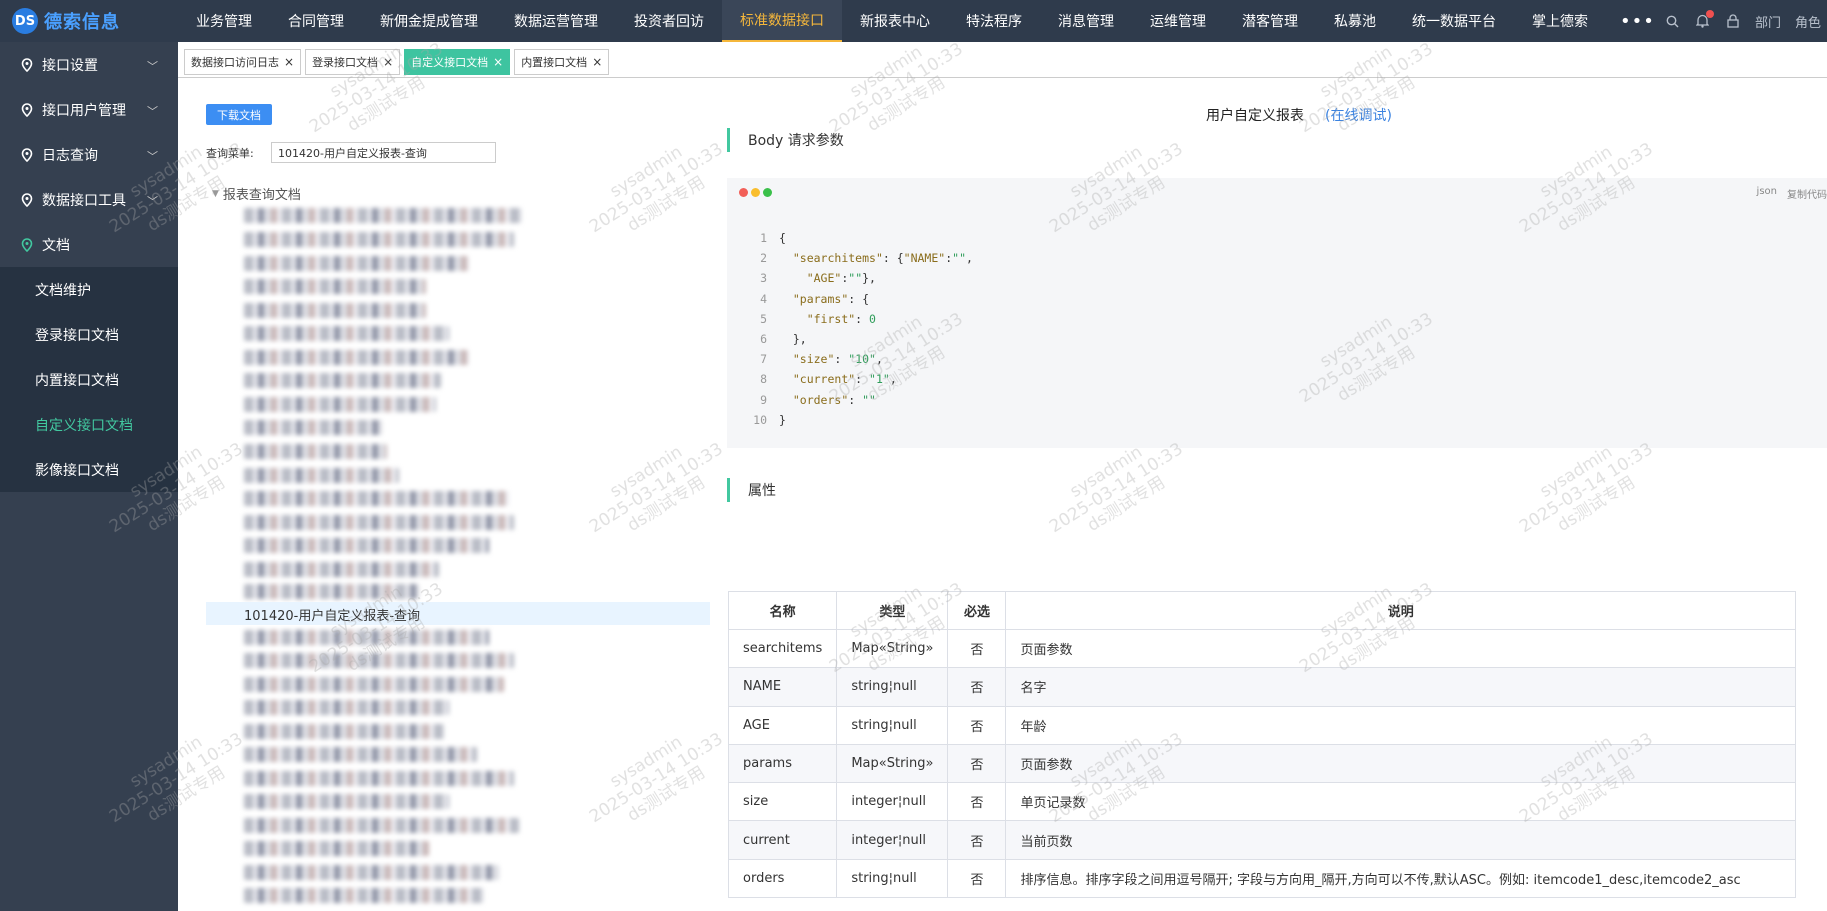 The height and width of the screenshot is (911, 1827). What do you see at coordinates (994, 21) in the screenshot?
I see `nav-item-special-procedure: 特法程序` at bounding box center [994, 21].